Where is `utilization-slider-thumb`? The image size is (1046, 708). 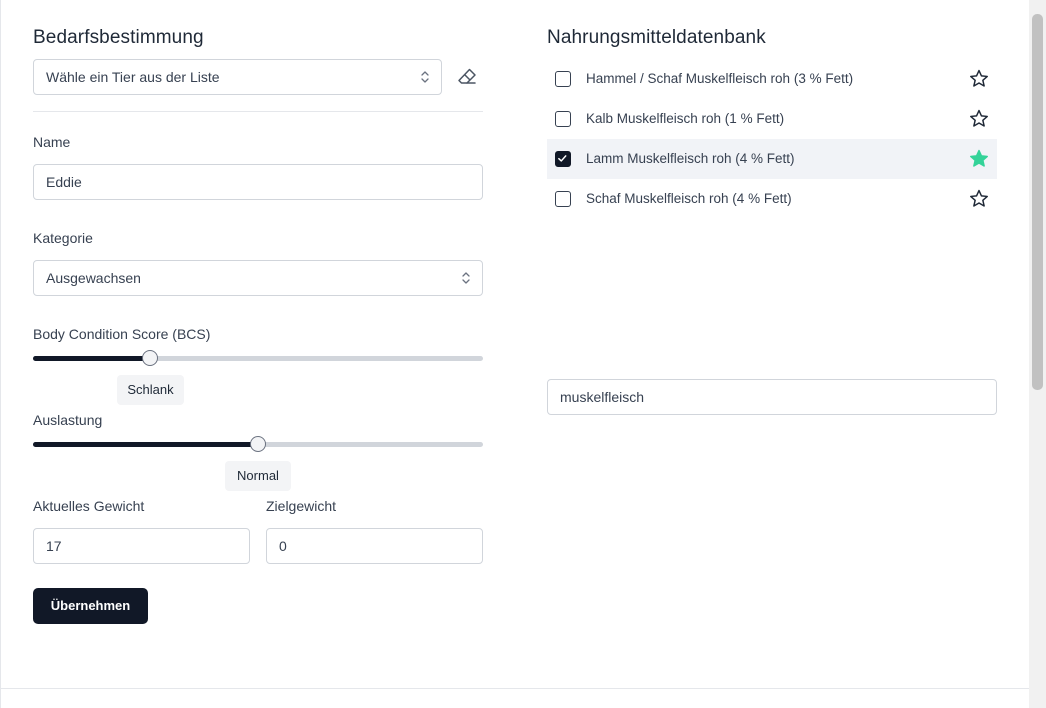
utilization-slider-thumb is located at coordinates (258, 444).